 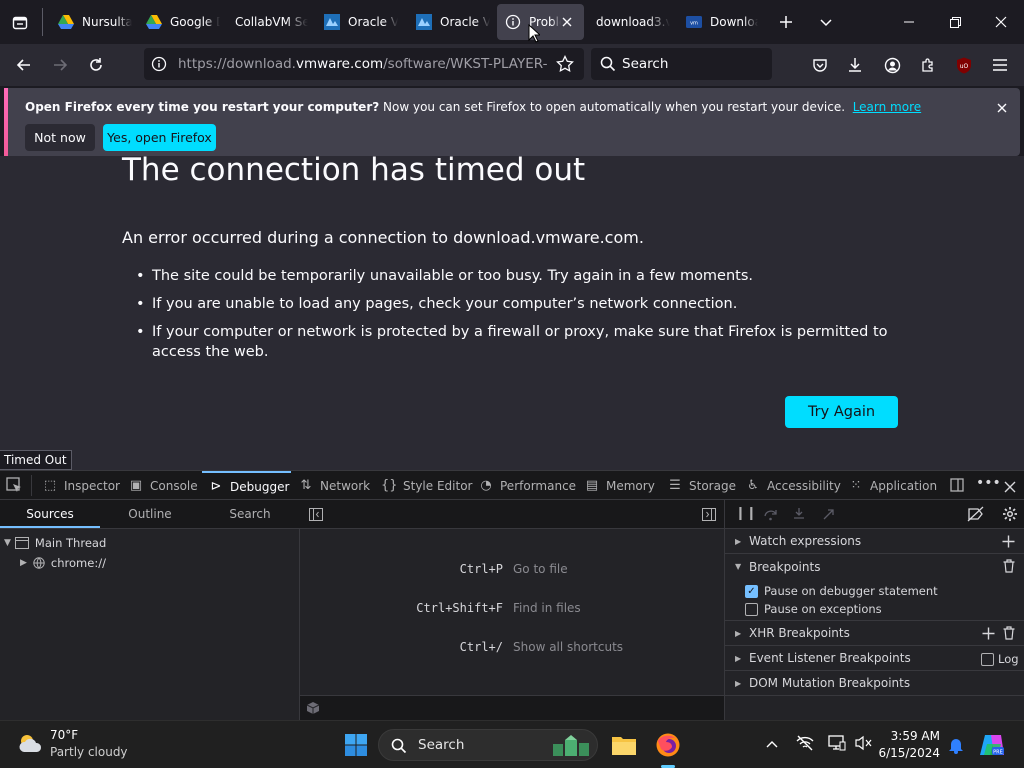 I want to click on not-now-button: Not now, so click(x=60, y=137).